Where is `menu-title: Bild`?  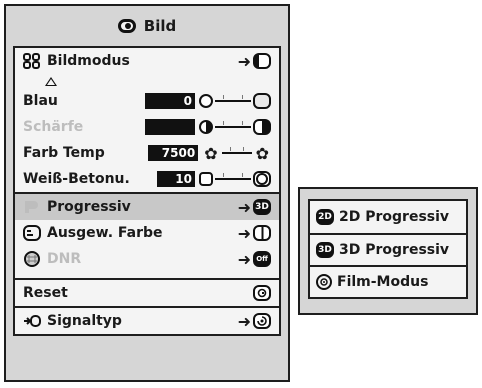 menu-title: Bild is located at coordinates (160, 26).